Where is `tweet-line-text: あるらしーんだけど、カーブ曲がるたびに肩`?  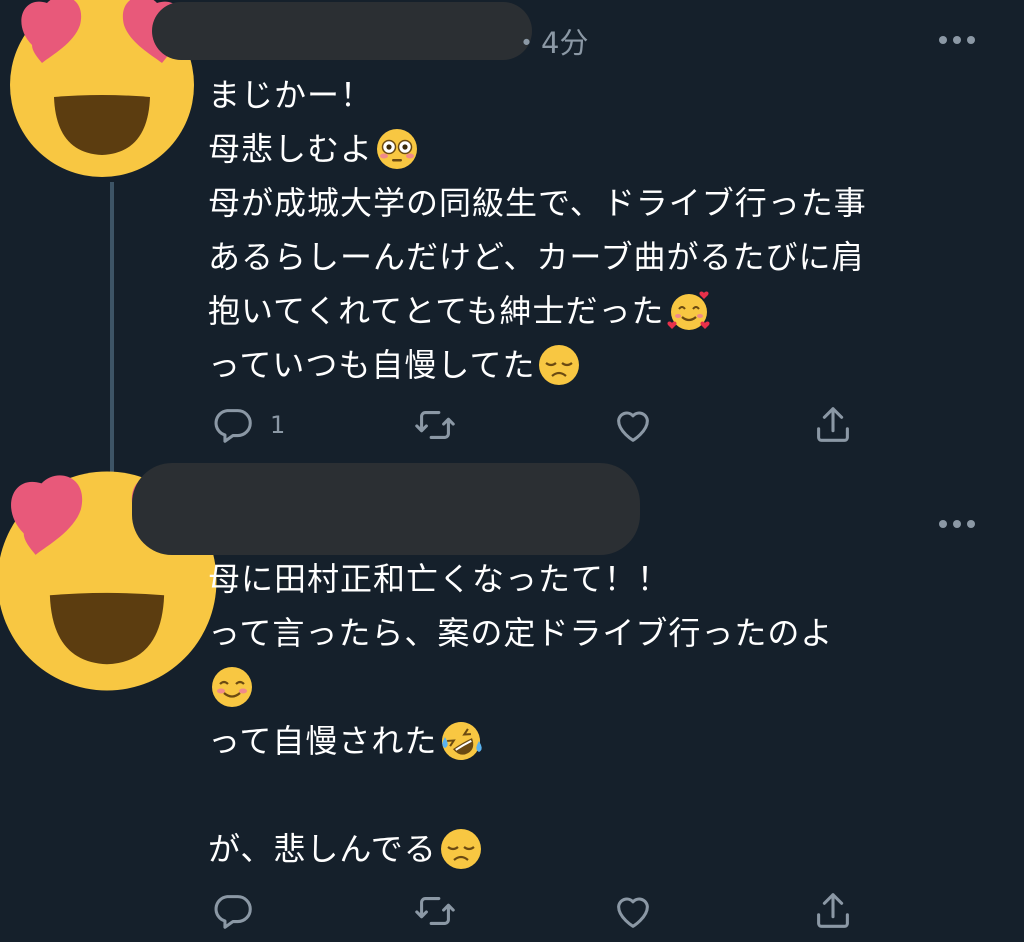 tweet-line-text: あるらしーんだけど、カーブ曲がるたびに肩 is located at coordinates (536, 257).